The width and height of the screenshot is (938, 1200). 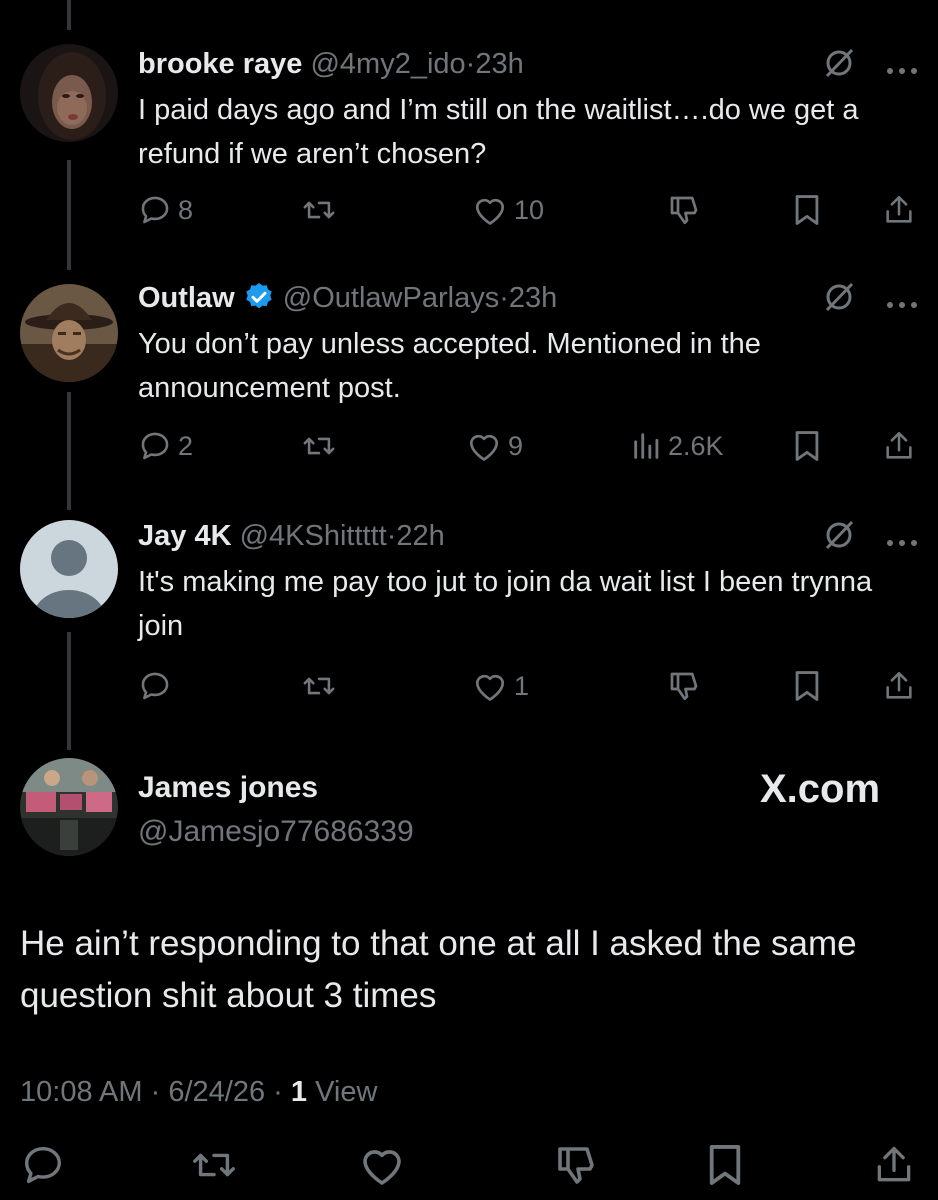 What do you see at coordinates (228, 788) in the screenshot?
I see `author-name: James jones` at bounding box center [228, 788].